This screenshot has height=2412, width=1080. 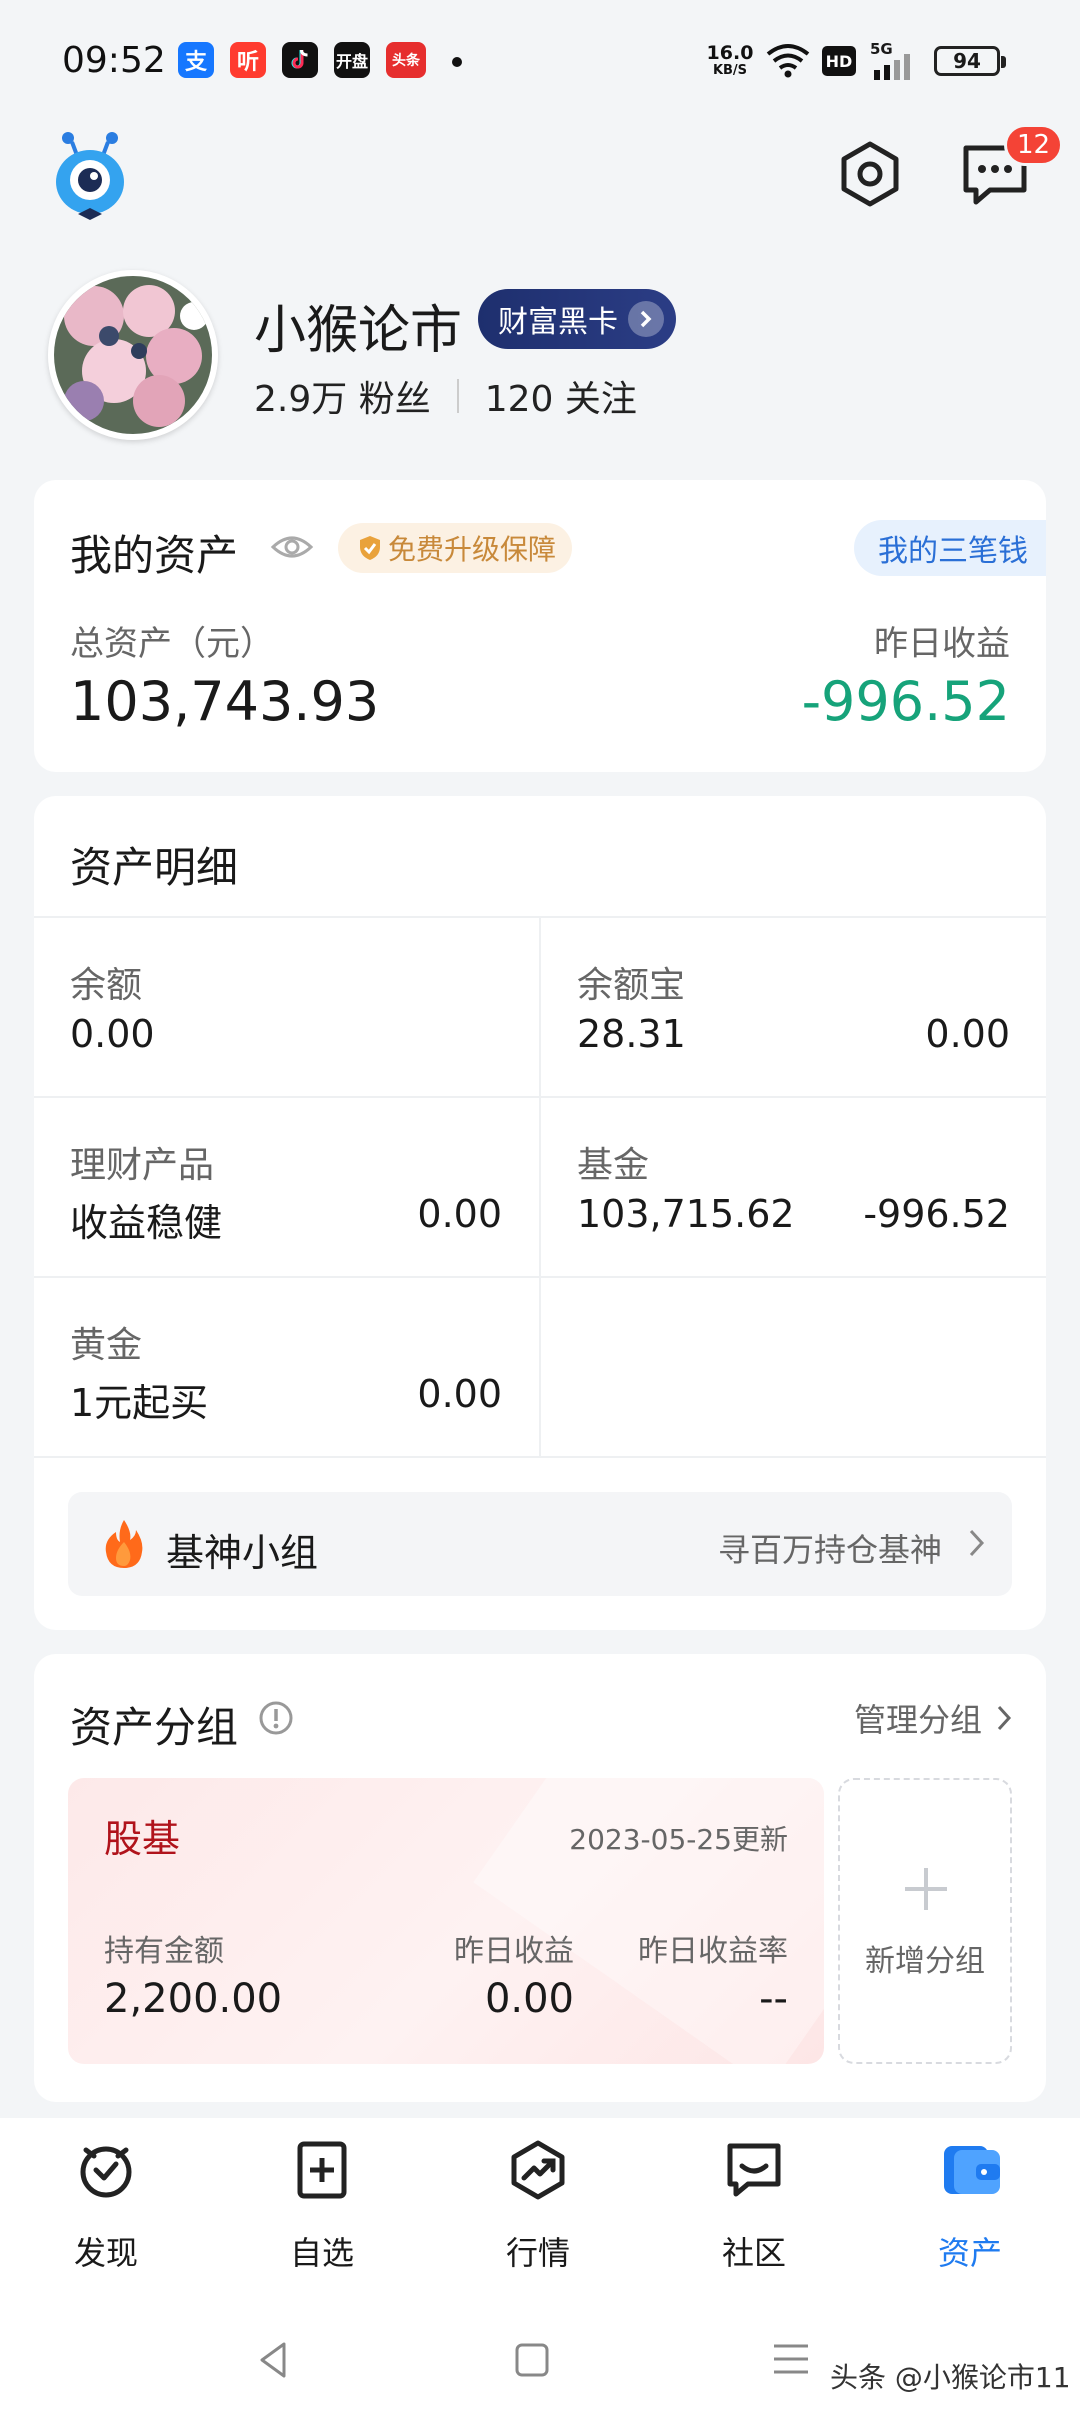 I want to click on eye-icon, so click(x=292, y=547).